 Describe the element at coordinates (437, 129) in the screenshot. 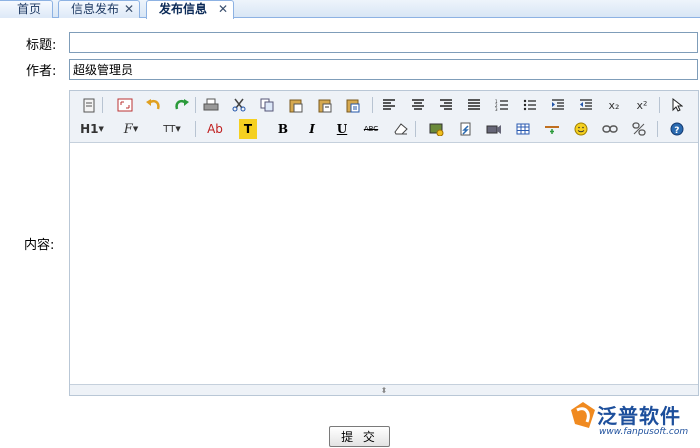

I see `insert-image-icon` at that location.